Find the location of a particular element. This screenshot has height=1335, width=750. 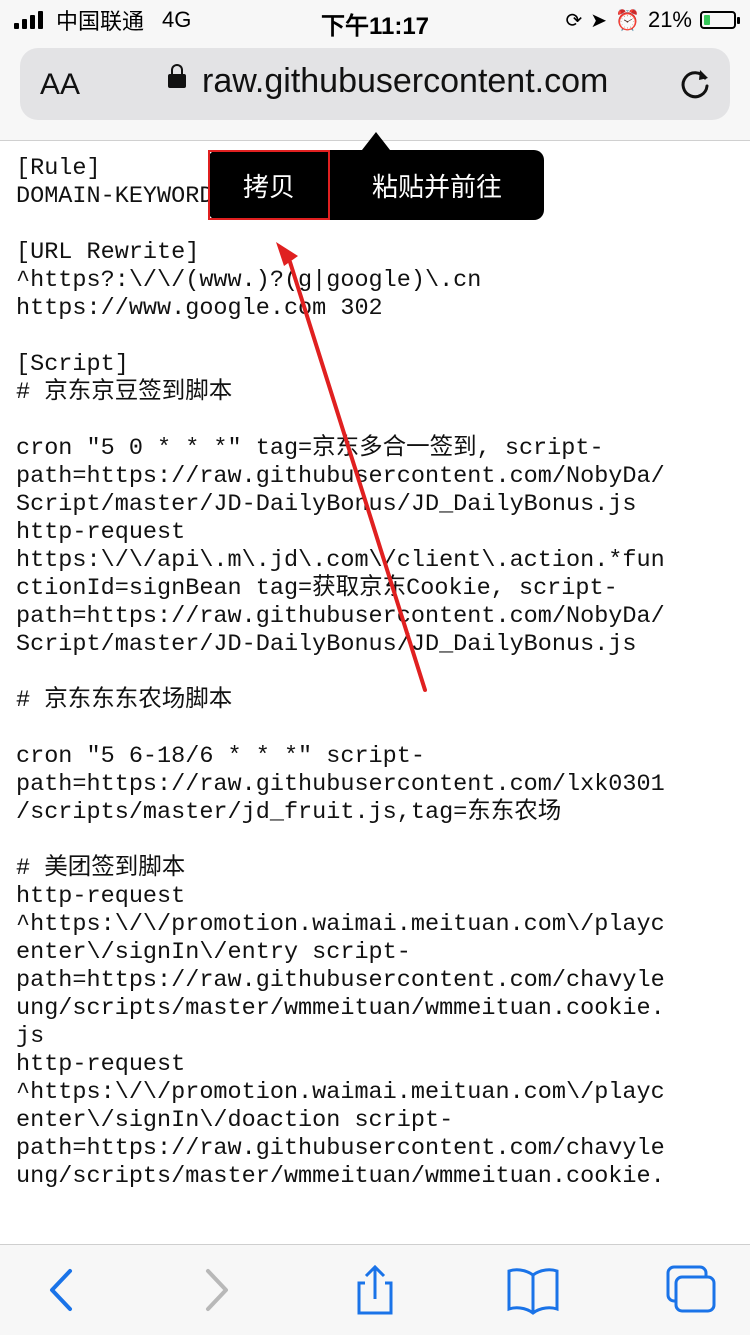

paste-and-go-button: 粘贴并前往 is located at coordinates (437, 185).